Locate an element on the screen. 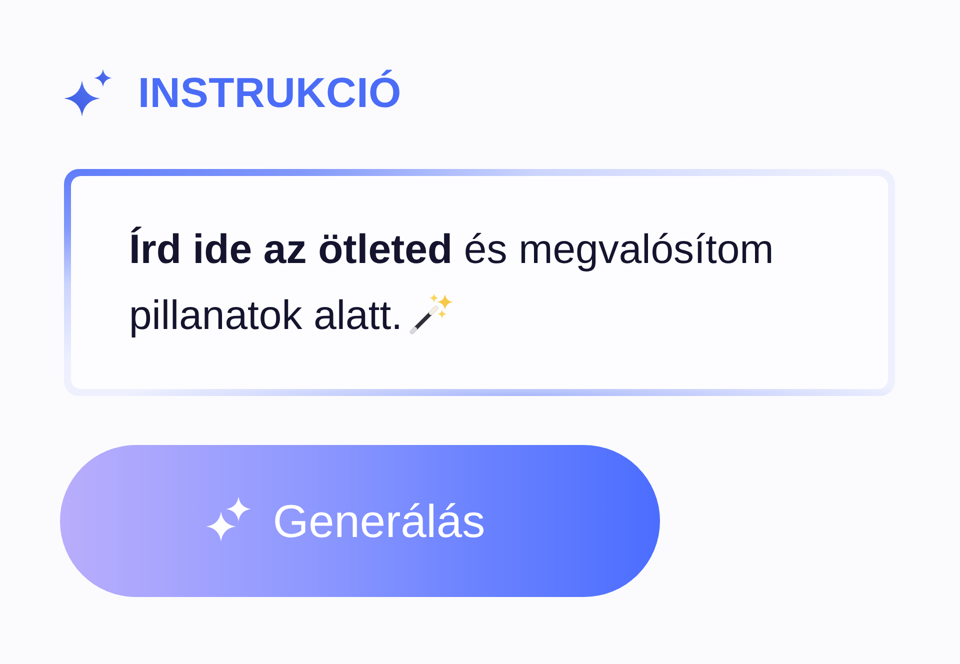 Image resolution: width=960 pixels, height=664 pixels. section-title: INSTRUKCIÓ is located at coordinates (270, 93).